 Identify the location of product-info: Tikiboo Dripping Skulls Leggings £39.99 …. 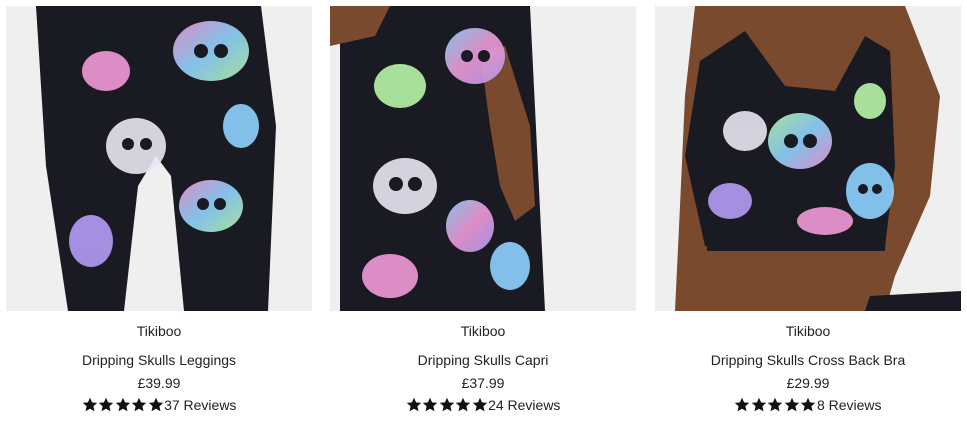
(159, 368).